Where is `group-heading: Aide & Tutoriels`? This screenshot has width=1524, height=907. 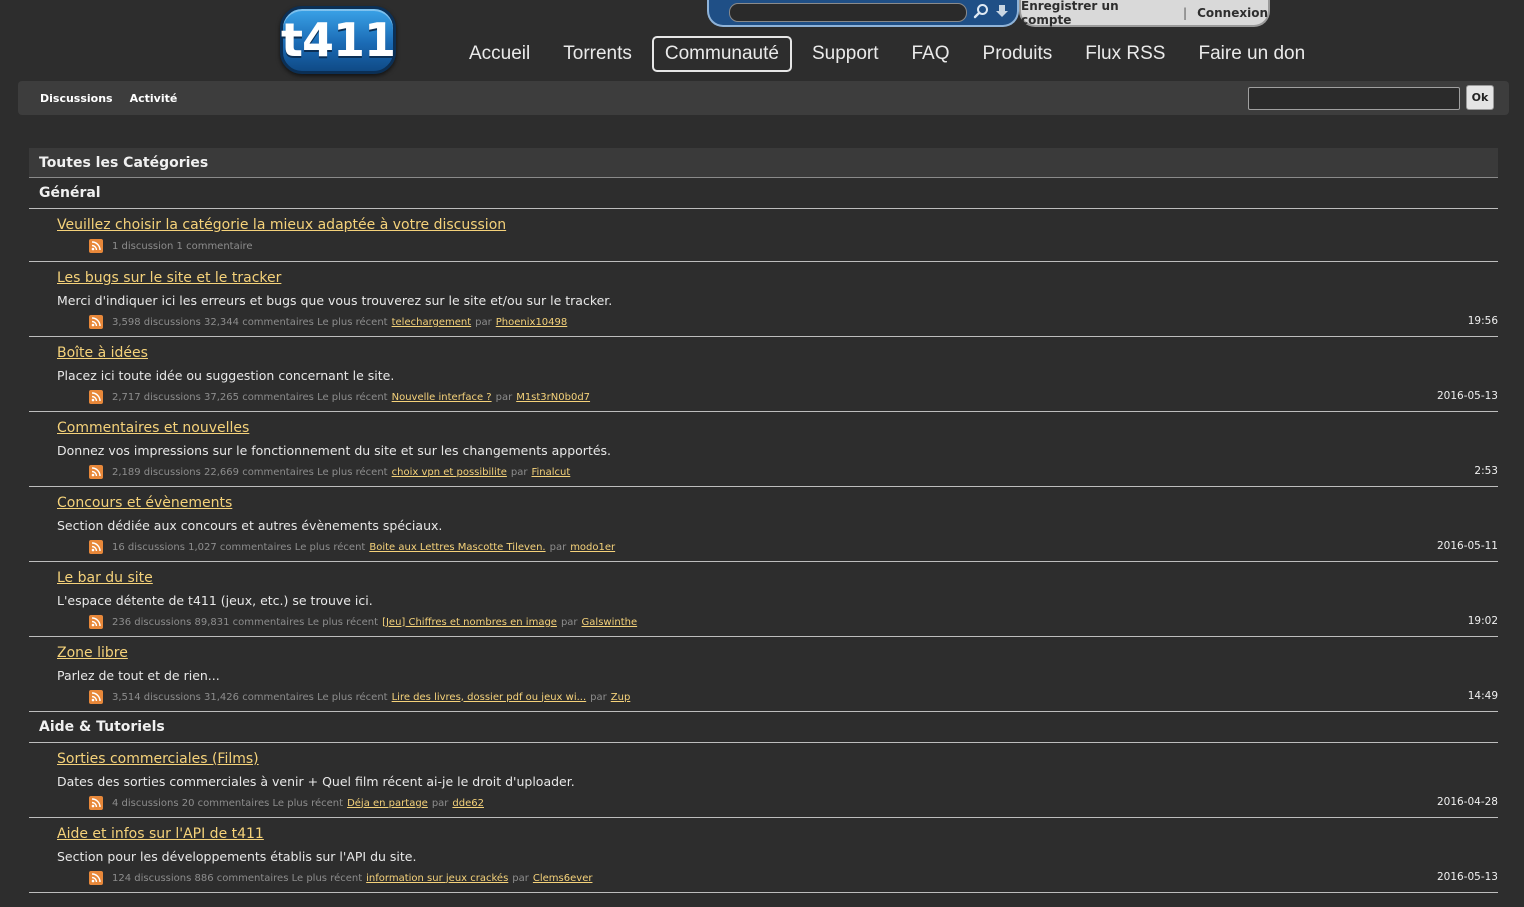
group-heading: Aide & Tutoriels is located at coordinates (763, 727).